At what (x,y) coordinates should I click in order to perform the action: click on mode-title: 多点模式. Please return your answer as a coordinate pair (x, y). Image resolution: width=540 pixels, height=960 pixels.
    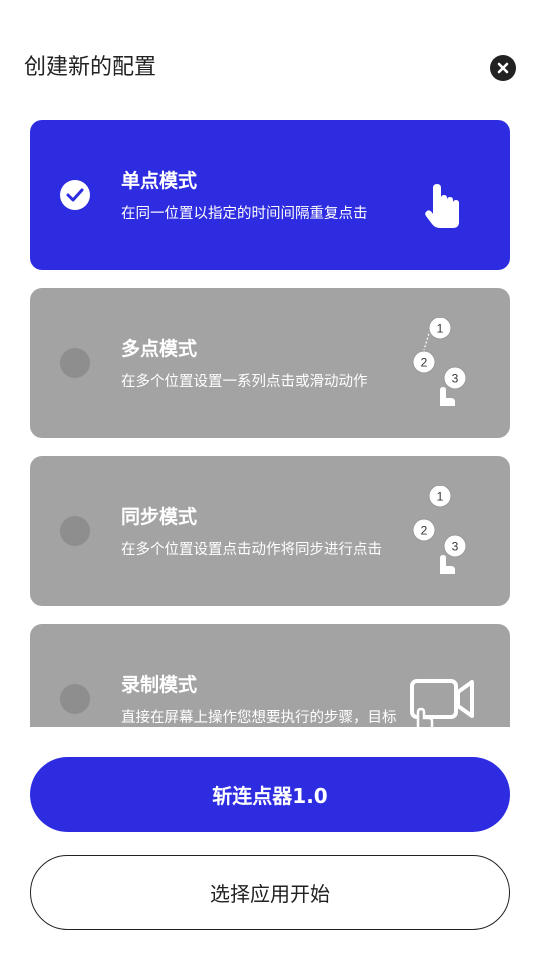
    Looking at the image, I should click on (159, 349).